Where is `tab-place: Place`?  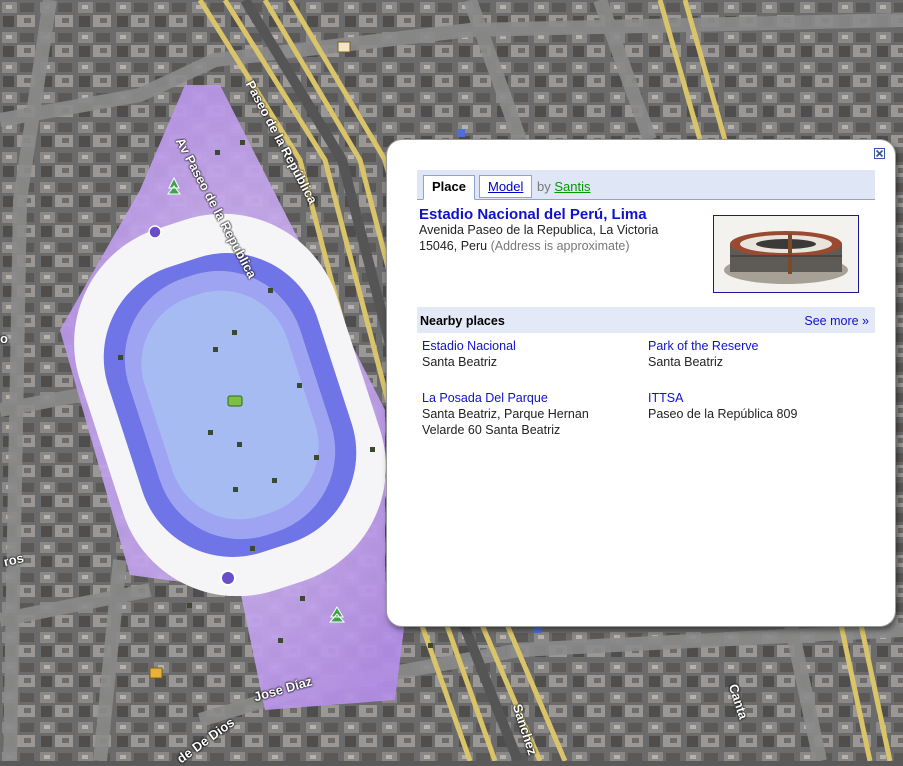 tab-place: Place is located at coordinates (449, 187).